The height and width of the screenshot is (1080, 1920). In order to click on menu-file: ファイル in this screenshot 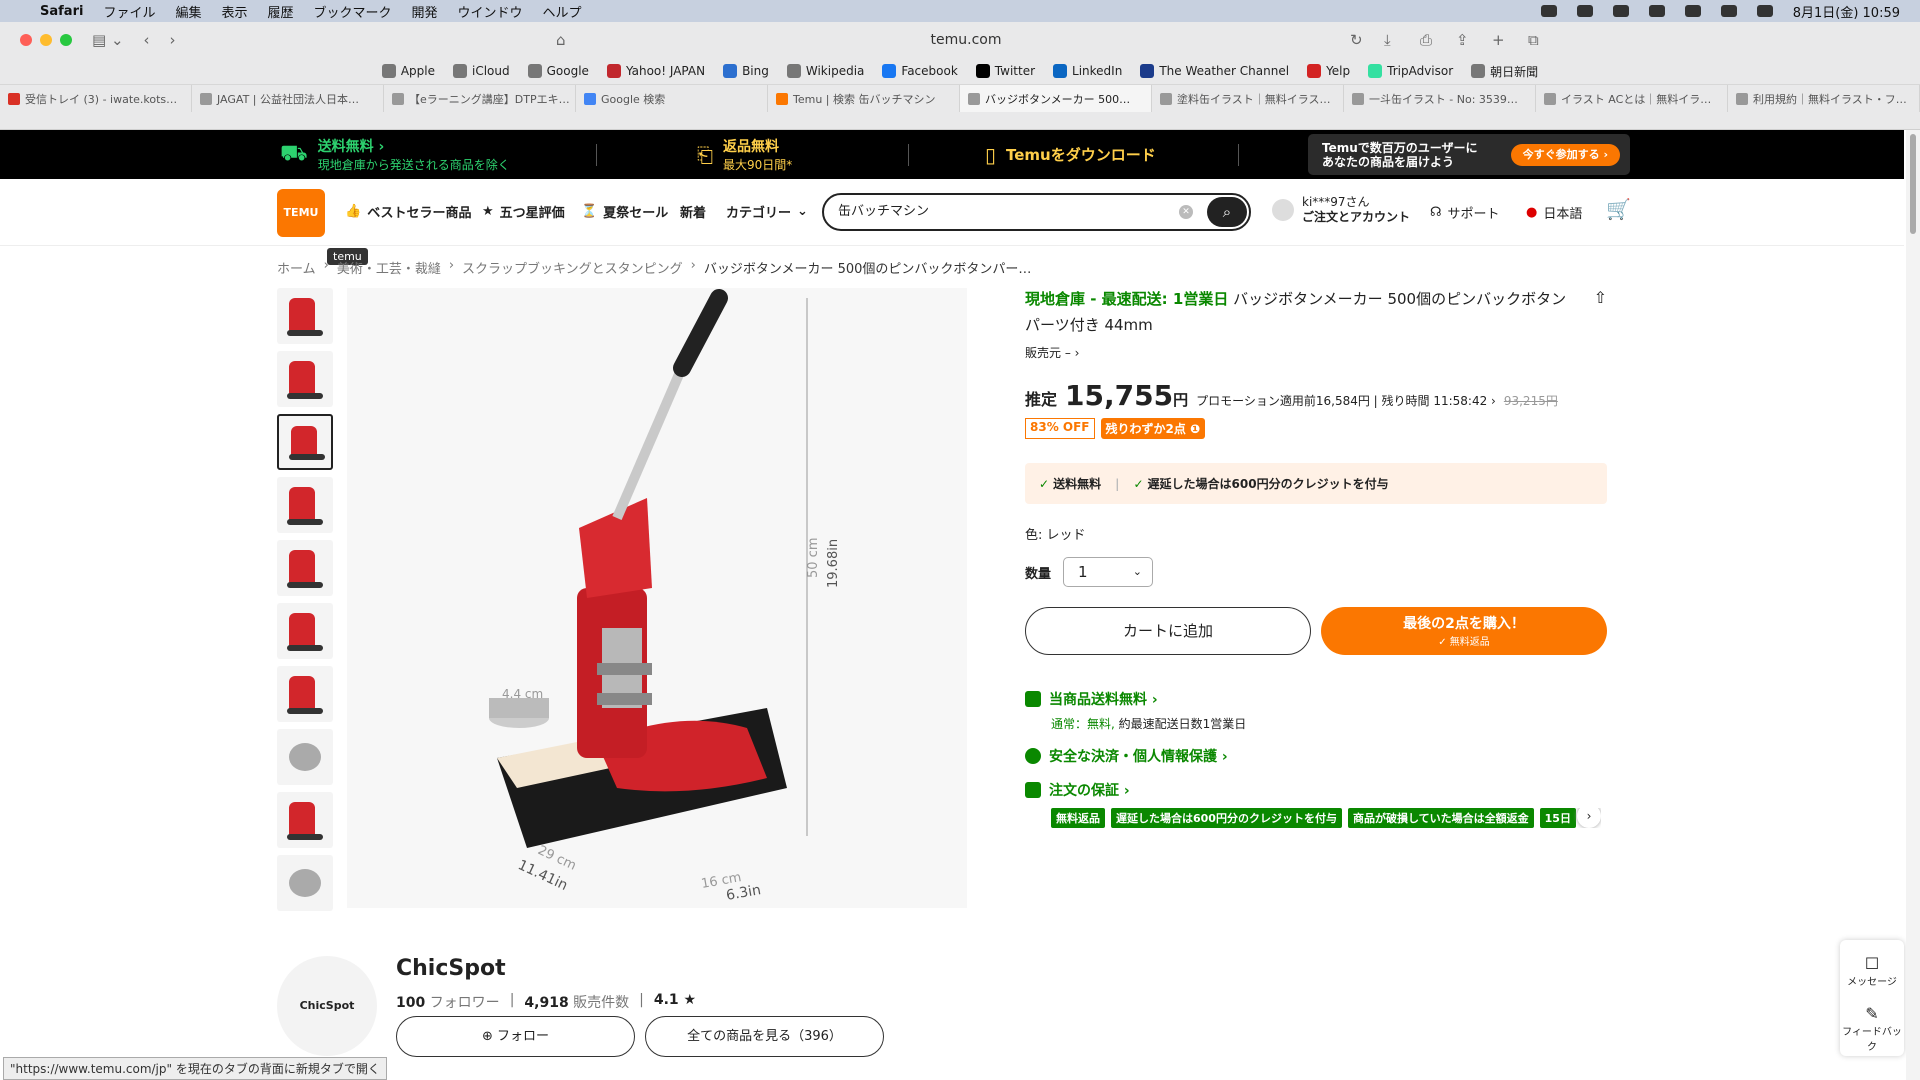, I will do `click(129, 11)`.